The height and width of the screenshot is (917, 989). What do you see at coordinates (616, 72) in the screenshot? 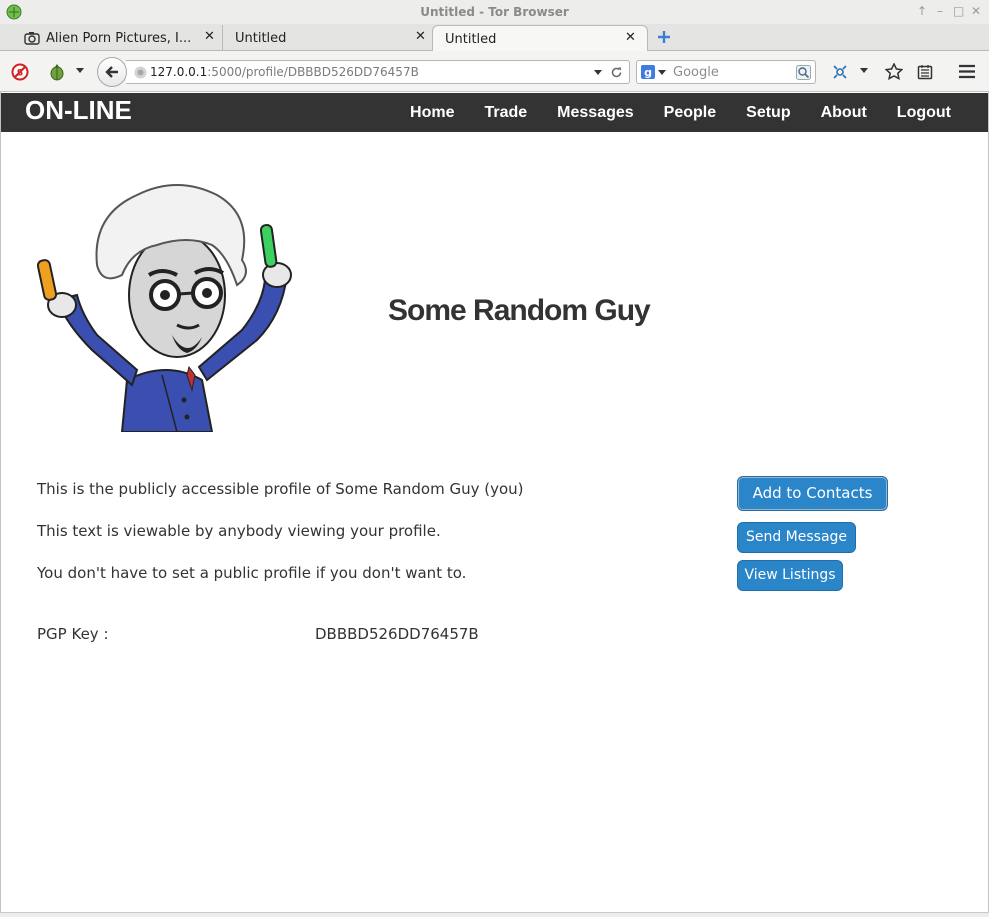
I see `reload-icon` at bounding box center [616, 72].